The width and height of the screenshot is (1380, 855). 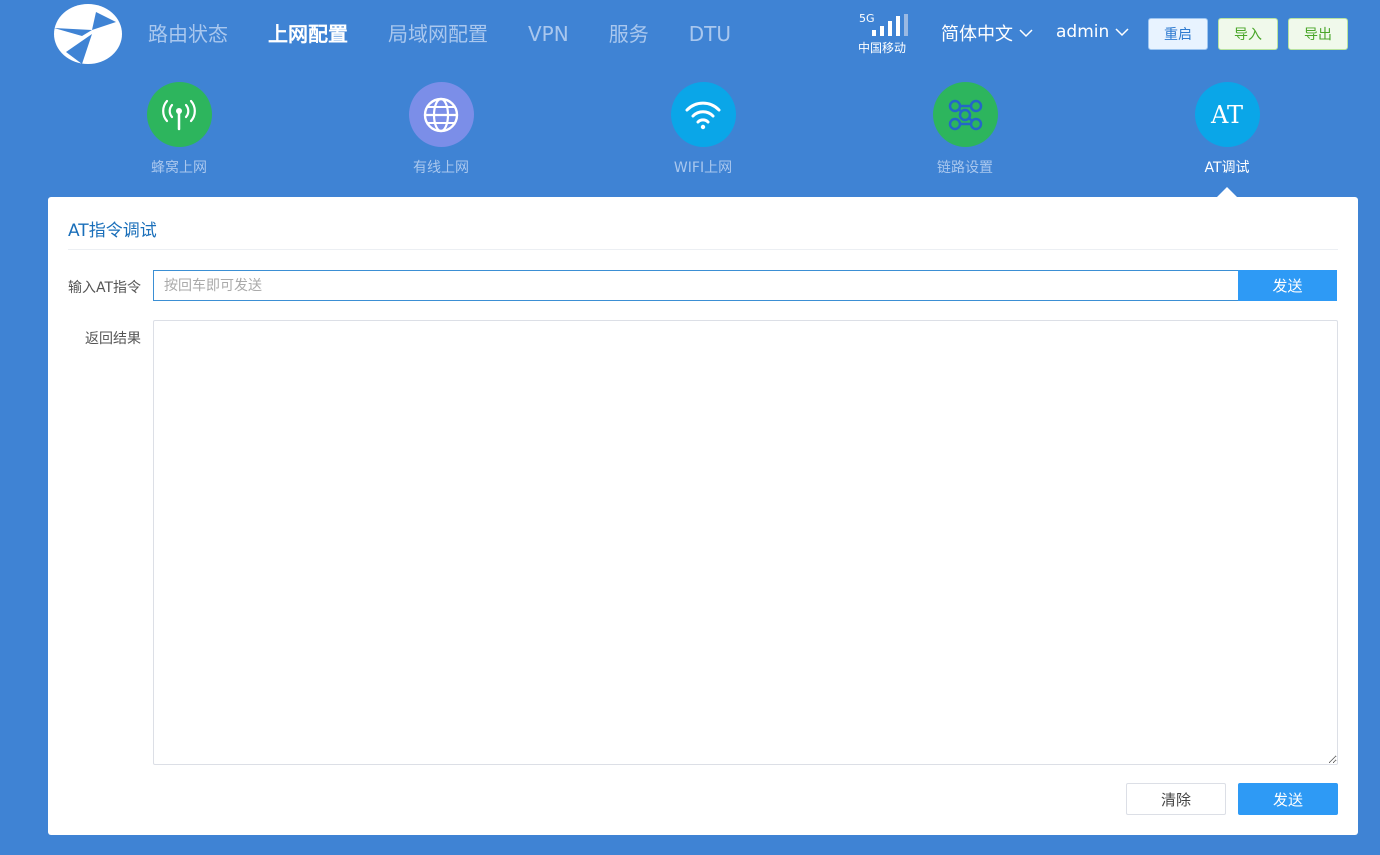 I want to click on user-name: admin, so click(x=1083, y=32).